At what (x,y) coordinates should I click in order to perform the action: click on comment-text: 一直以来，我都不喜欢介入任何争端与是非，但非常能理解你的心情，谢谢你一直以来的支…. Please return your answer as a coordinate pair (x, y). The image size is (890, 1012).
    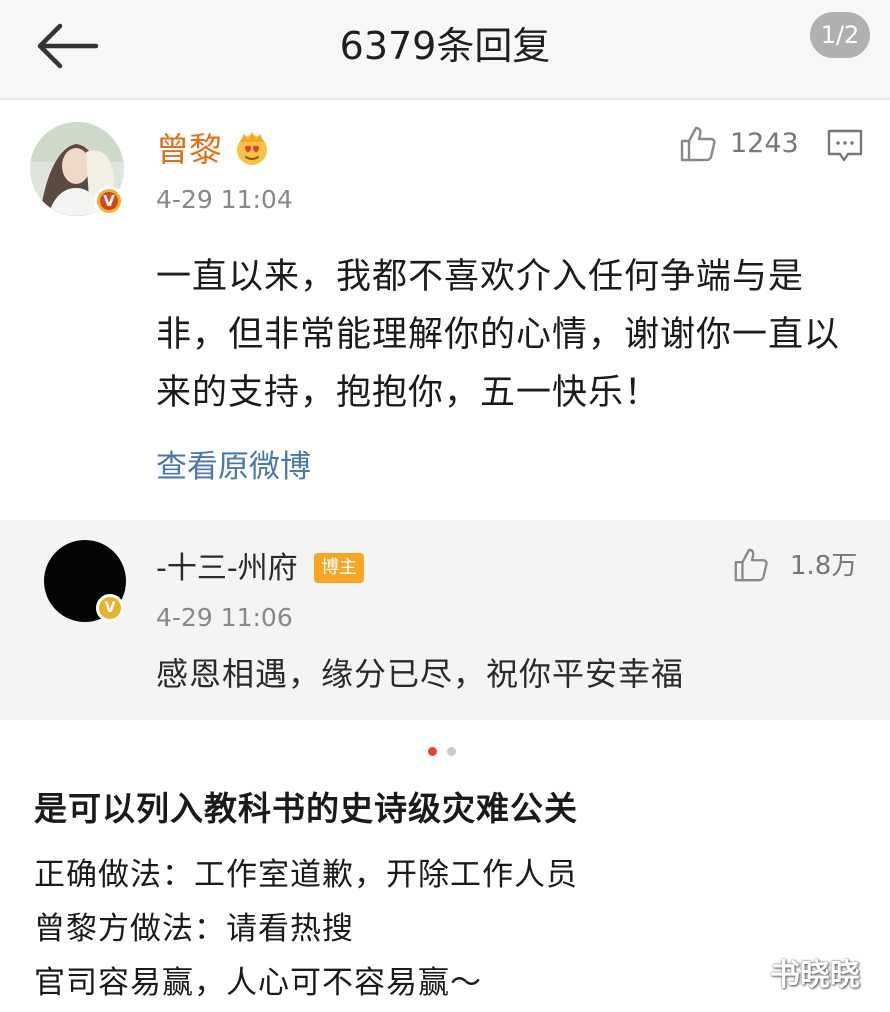
    Looking at the image, I should click on (498, 335).